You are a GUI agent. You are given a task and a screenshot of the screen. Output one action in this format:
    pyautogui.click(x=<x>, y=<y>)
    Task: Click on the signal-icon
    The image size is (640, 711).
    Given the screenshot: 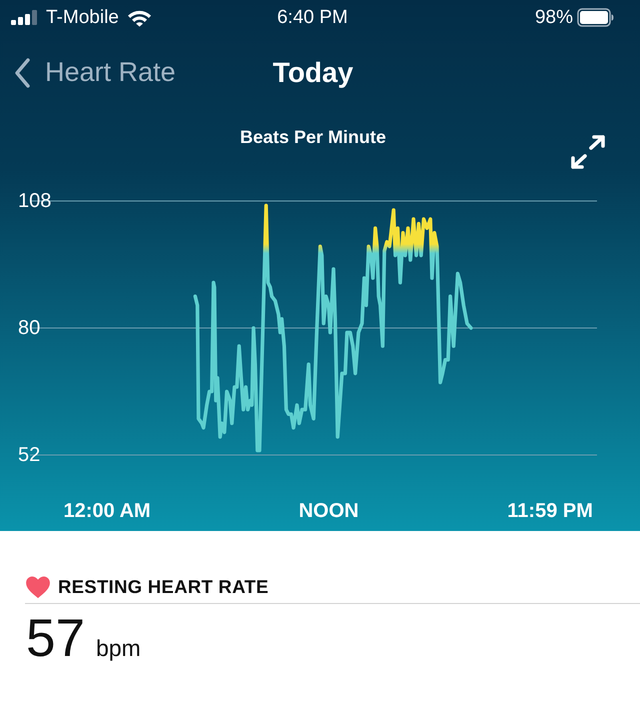 What is the action you would take?
    pyautogui.click(x=24, y=17)
    